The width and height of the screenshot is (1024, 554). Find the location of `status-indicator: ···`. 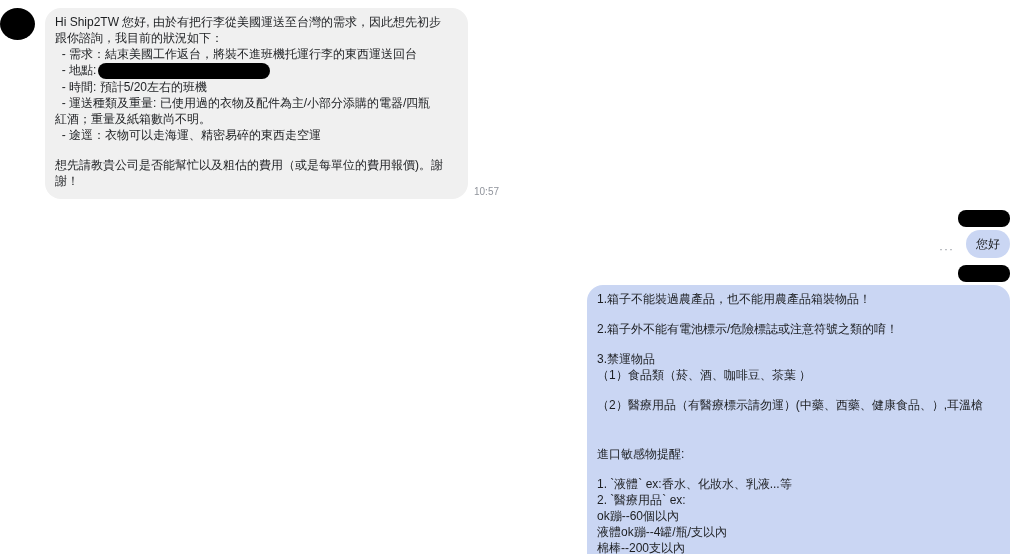

status-indicator: ··· is located at coordinates (946, 249).